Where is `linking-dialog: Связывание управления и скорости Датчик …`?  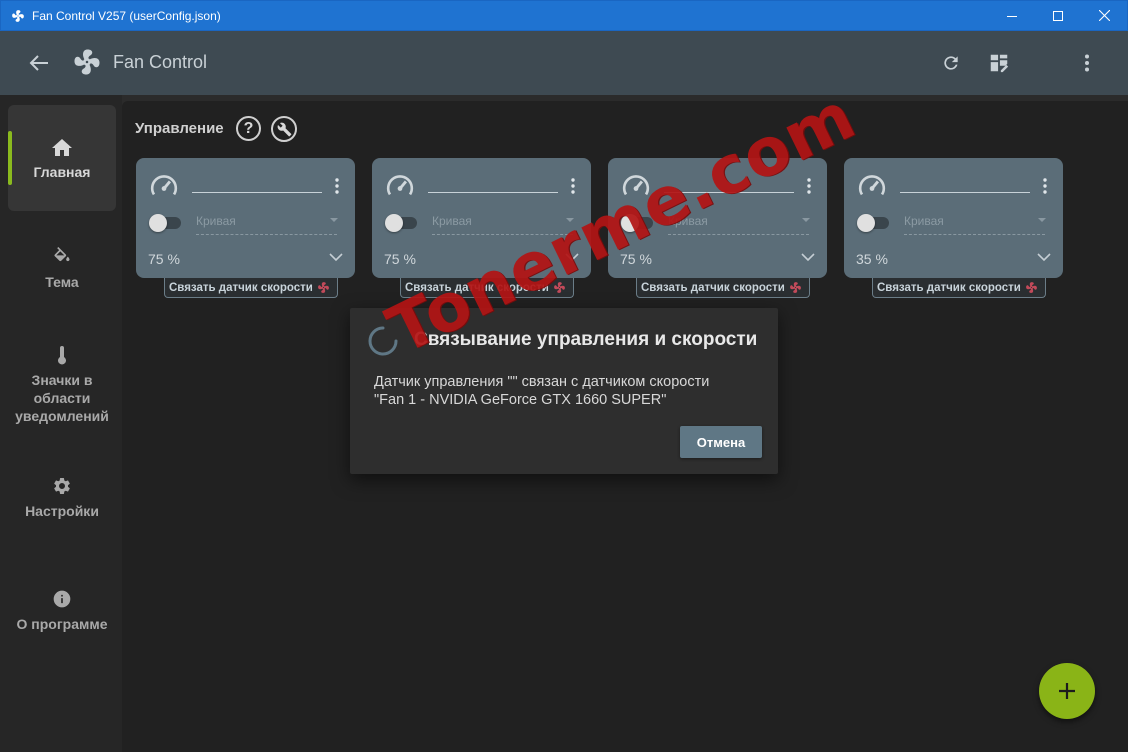
linking-dialog: Связывание управления и скорости Датчик … is located at coordinates (564, 391).